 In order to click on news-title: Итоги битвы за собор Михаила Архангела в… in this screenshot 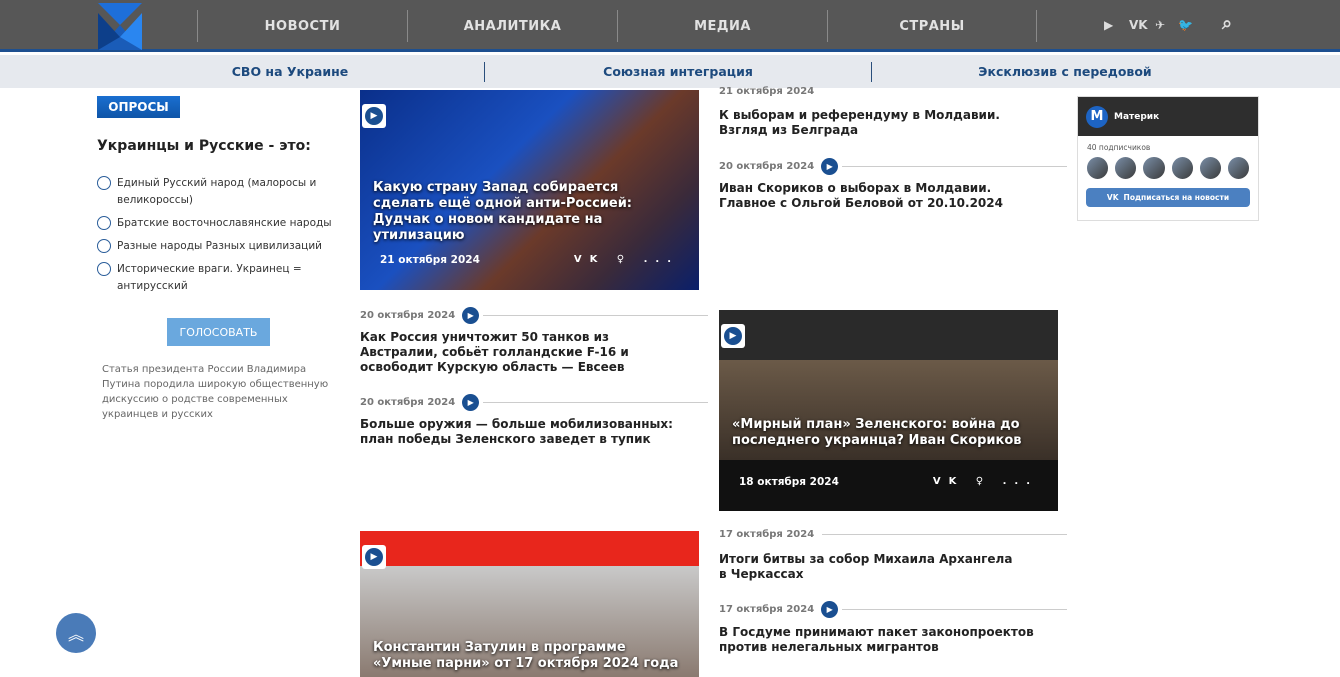, I will do `click(869, 567)`.